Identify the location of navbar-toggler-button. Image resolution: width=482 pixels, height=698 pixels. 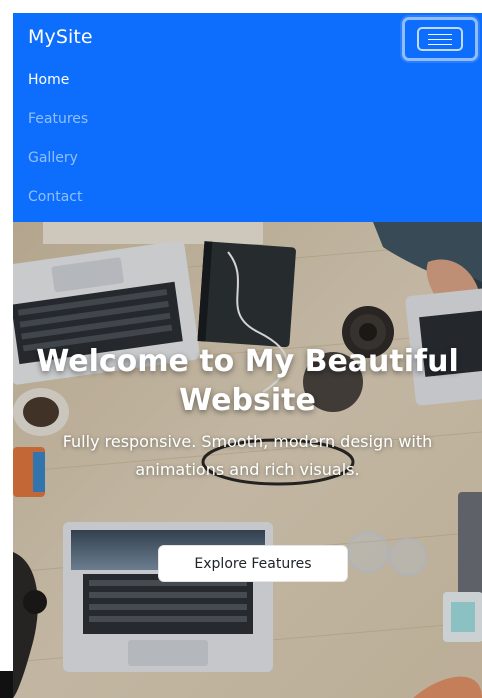
(440, 39).